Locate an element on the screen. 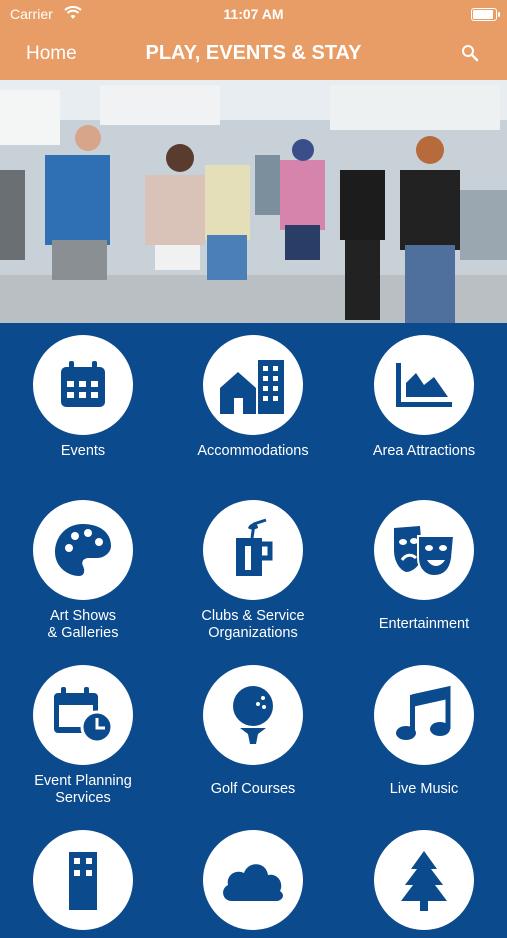 This screenshot has width=507, height=938. battery-icon is located at coordinates (485, 14).